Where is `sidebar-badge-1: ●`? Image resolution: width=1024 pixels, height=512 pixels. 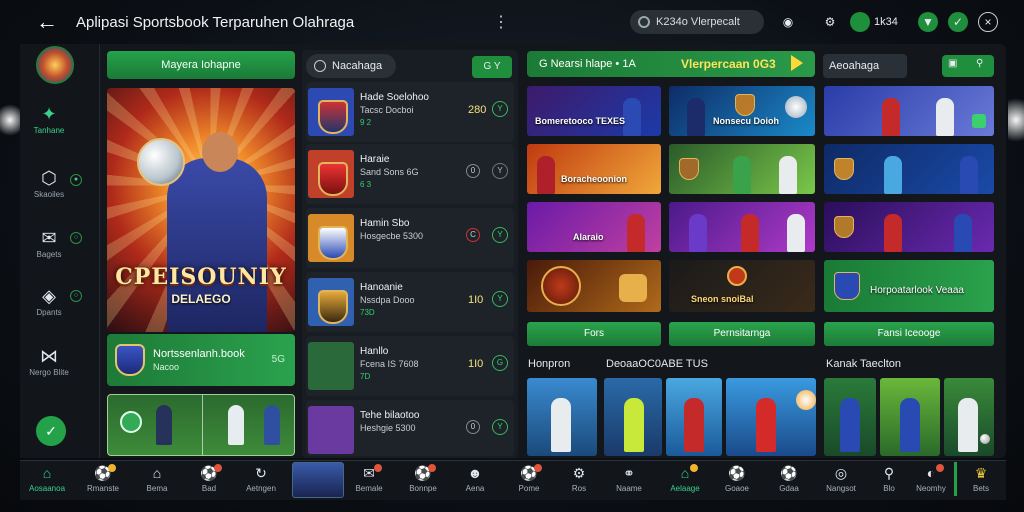 sidebar-badge-1: ● is located at coordinates (76, 180).